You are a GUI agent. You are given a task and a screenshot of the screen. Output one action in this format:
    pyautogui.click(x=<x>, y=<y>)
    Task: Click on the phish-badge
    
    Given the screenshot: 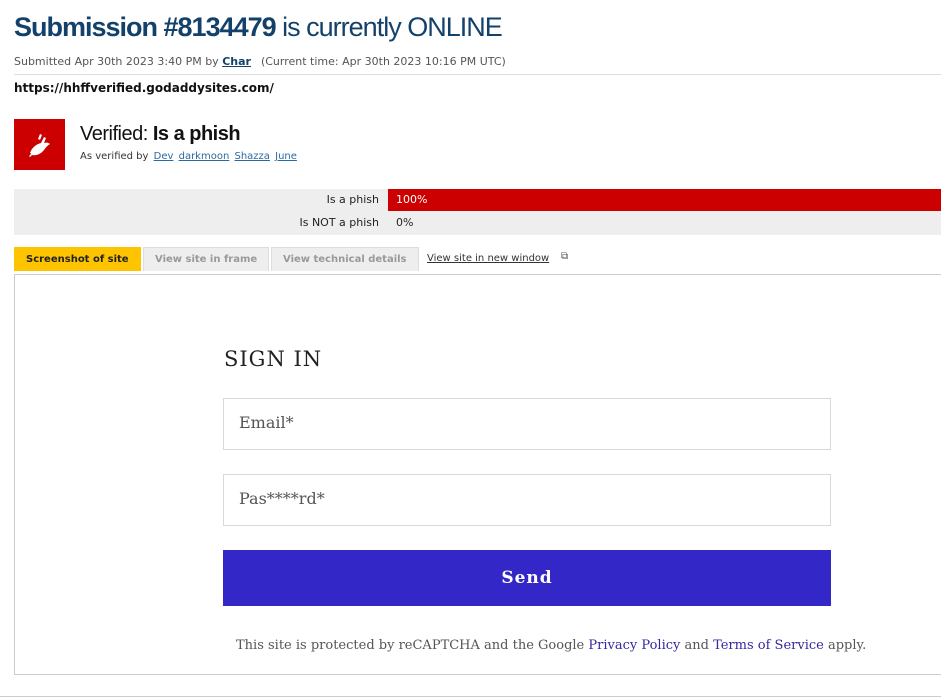 What is the action you would take?
    pyautogui.click(x=39, y=144)
    